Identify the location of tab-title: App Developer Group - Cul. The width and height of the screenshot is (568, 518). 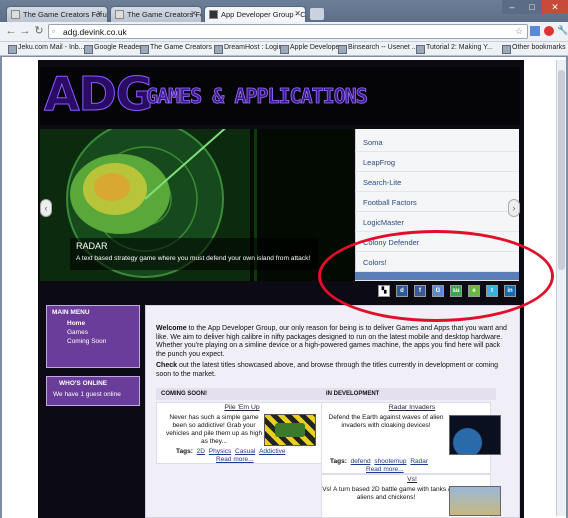
(263, 14).